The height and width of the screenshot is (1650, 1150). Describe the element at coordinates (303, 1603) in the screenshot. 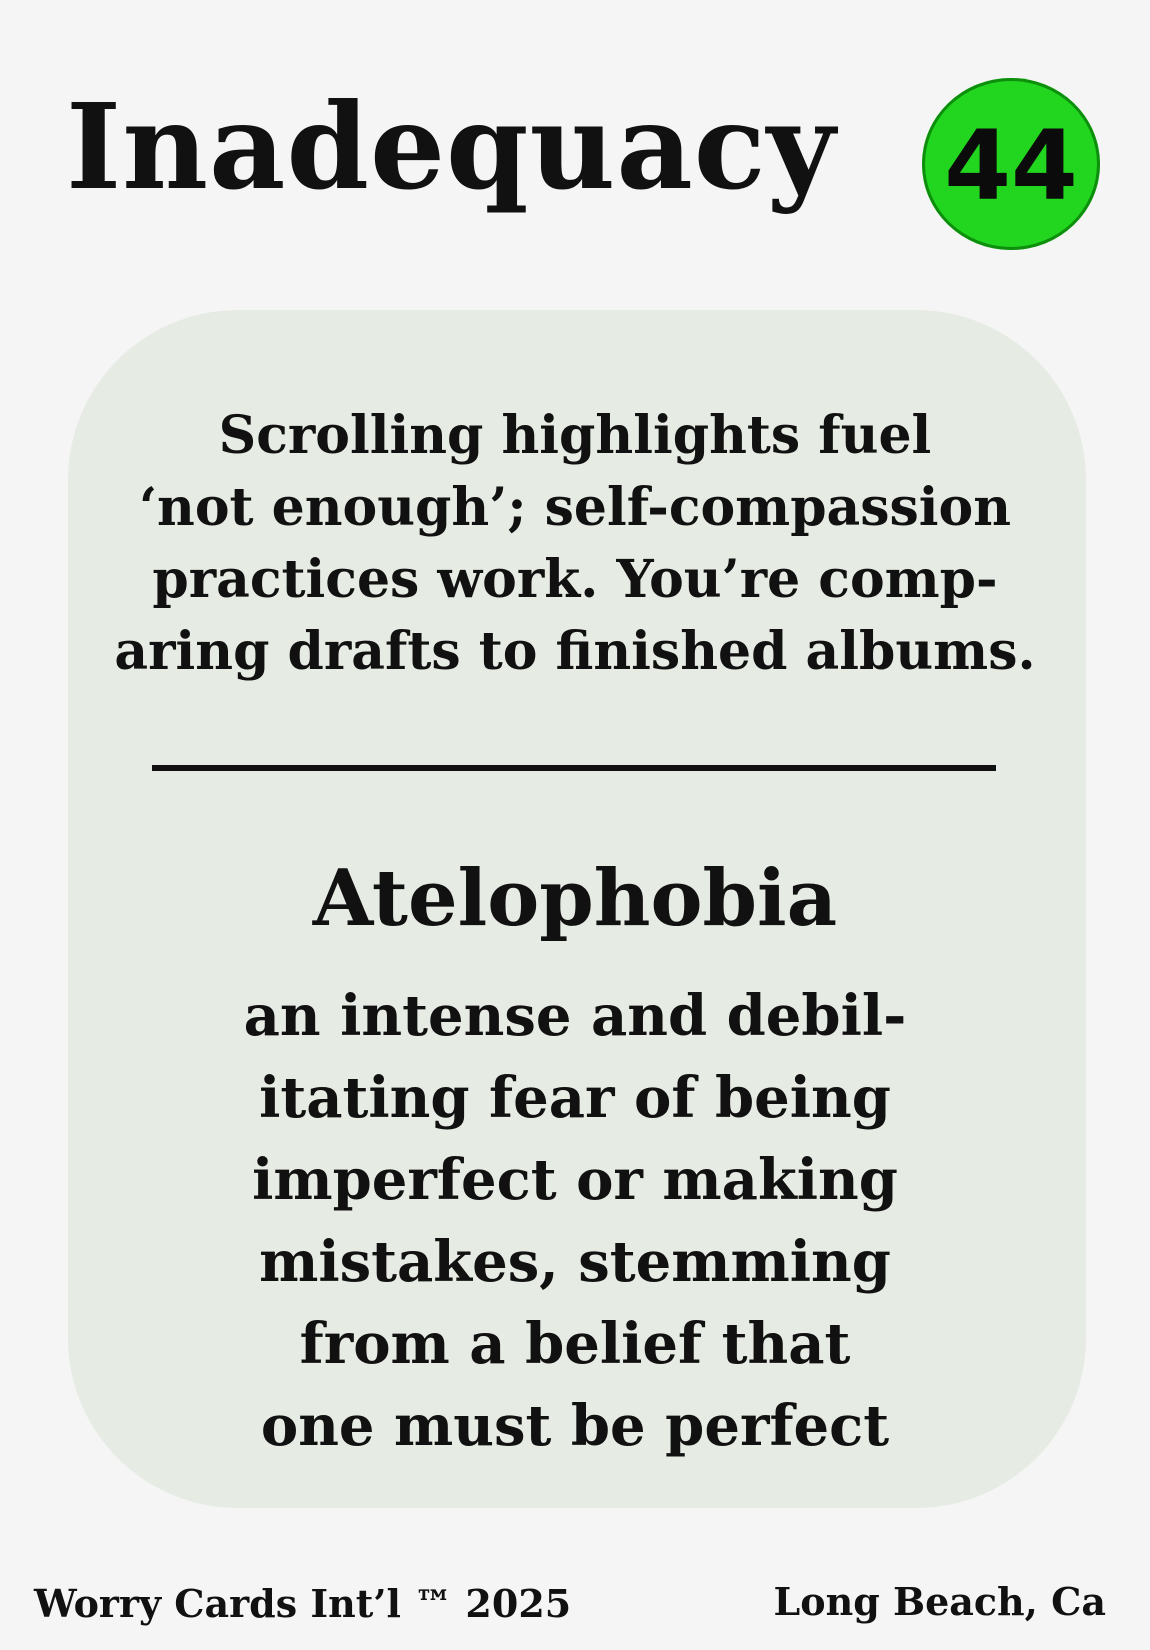

I see `footer-copyright: Worry Cards Int’l ™ 2025` at that location.